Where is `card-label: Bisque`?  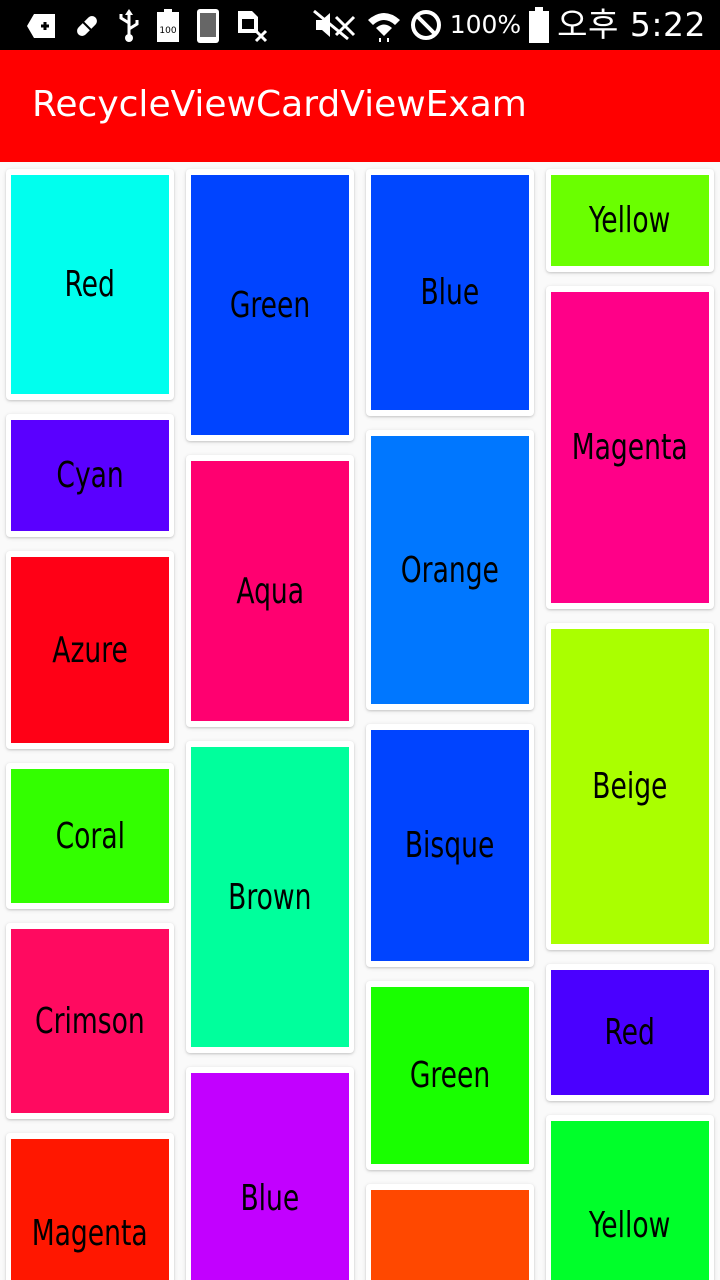 card-label: Bisque is located at coordinates (450, 845).